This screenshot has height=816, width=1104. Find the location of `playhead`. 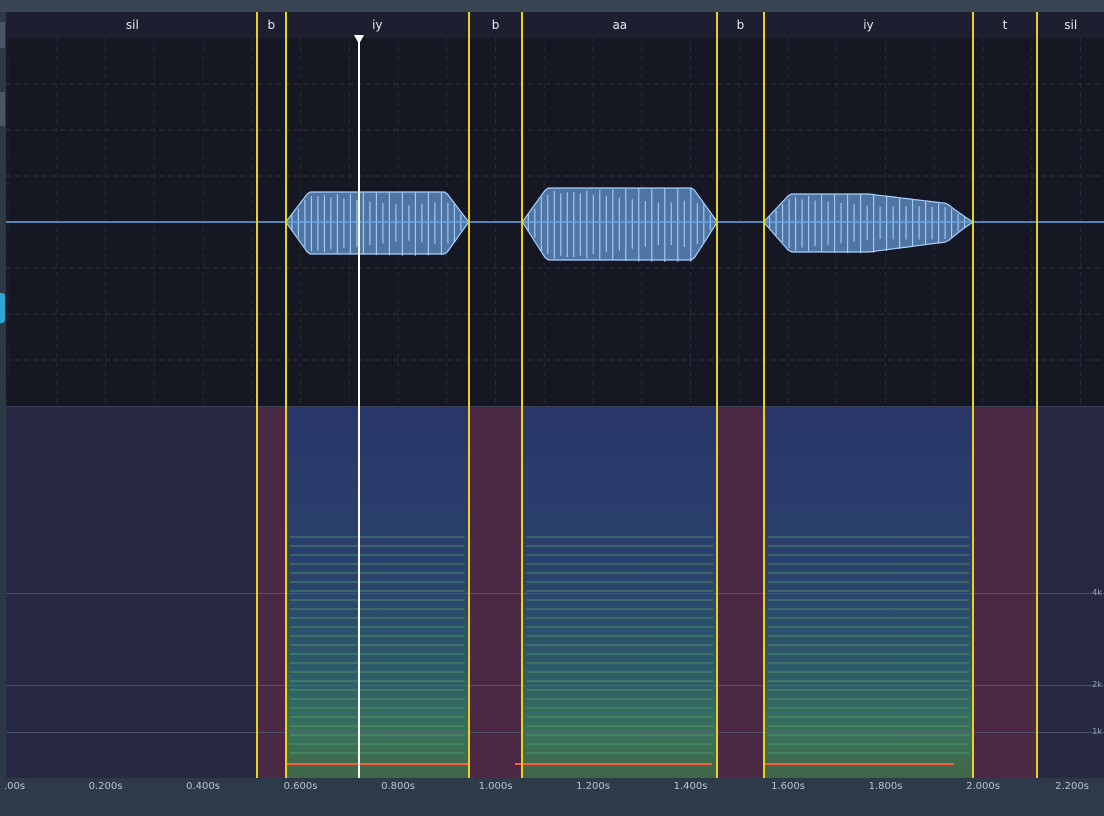

playhead is located at coordinates (359, 408).